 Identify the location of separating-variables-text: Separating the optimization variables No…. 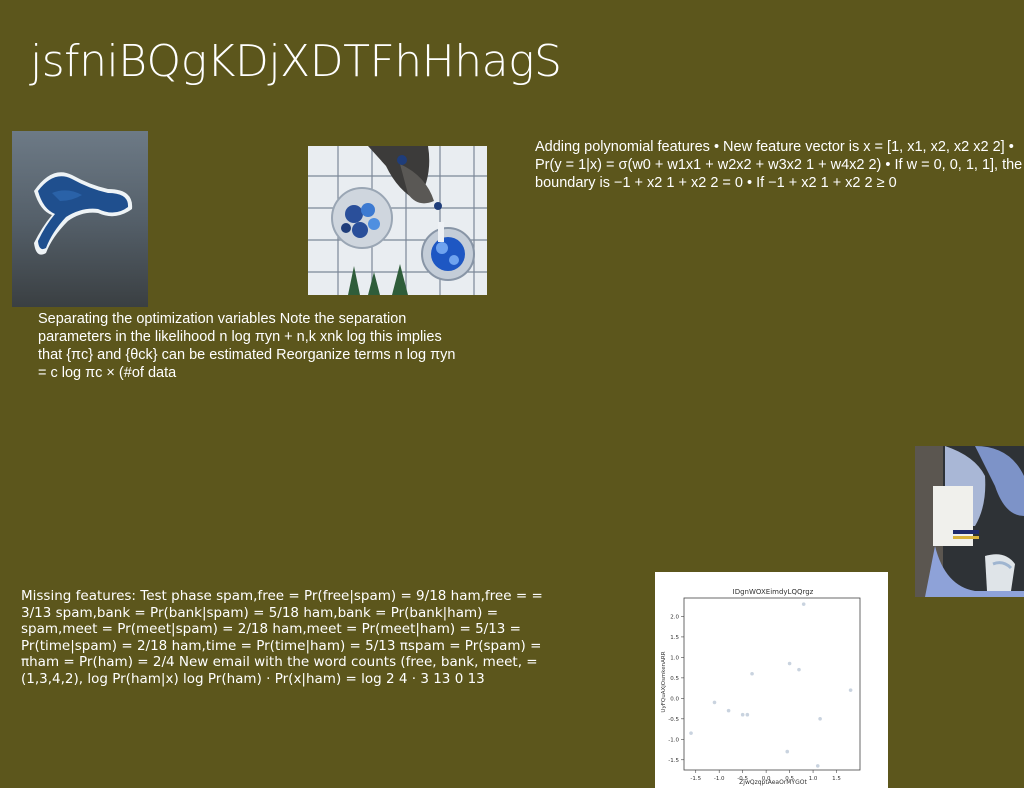
(247, 346).